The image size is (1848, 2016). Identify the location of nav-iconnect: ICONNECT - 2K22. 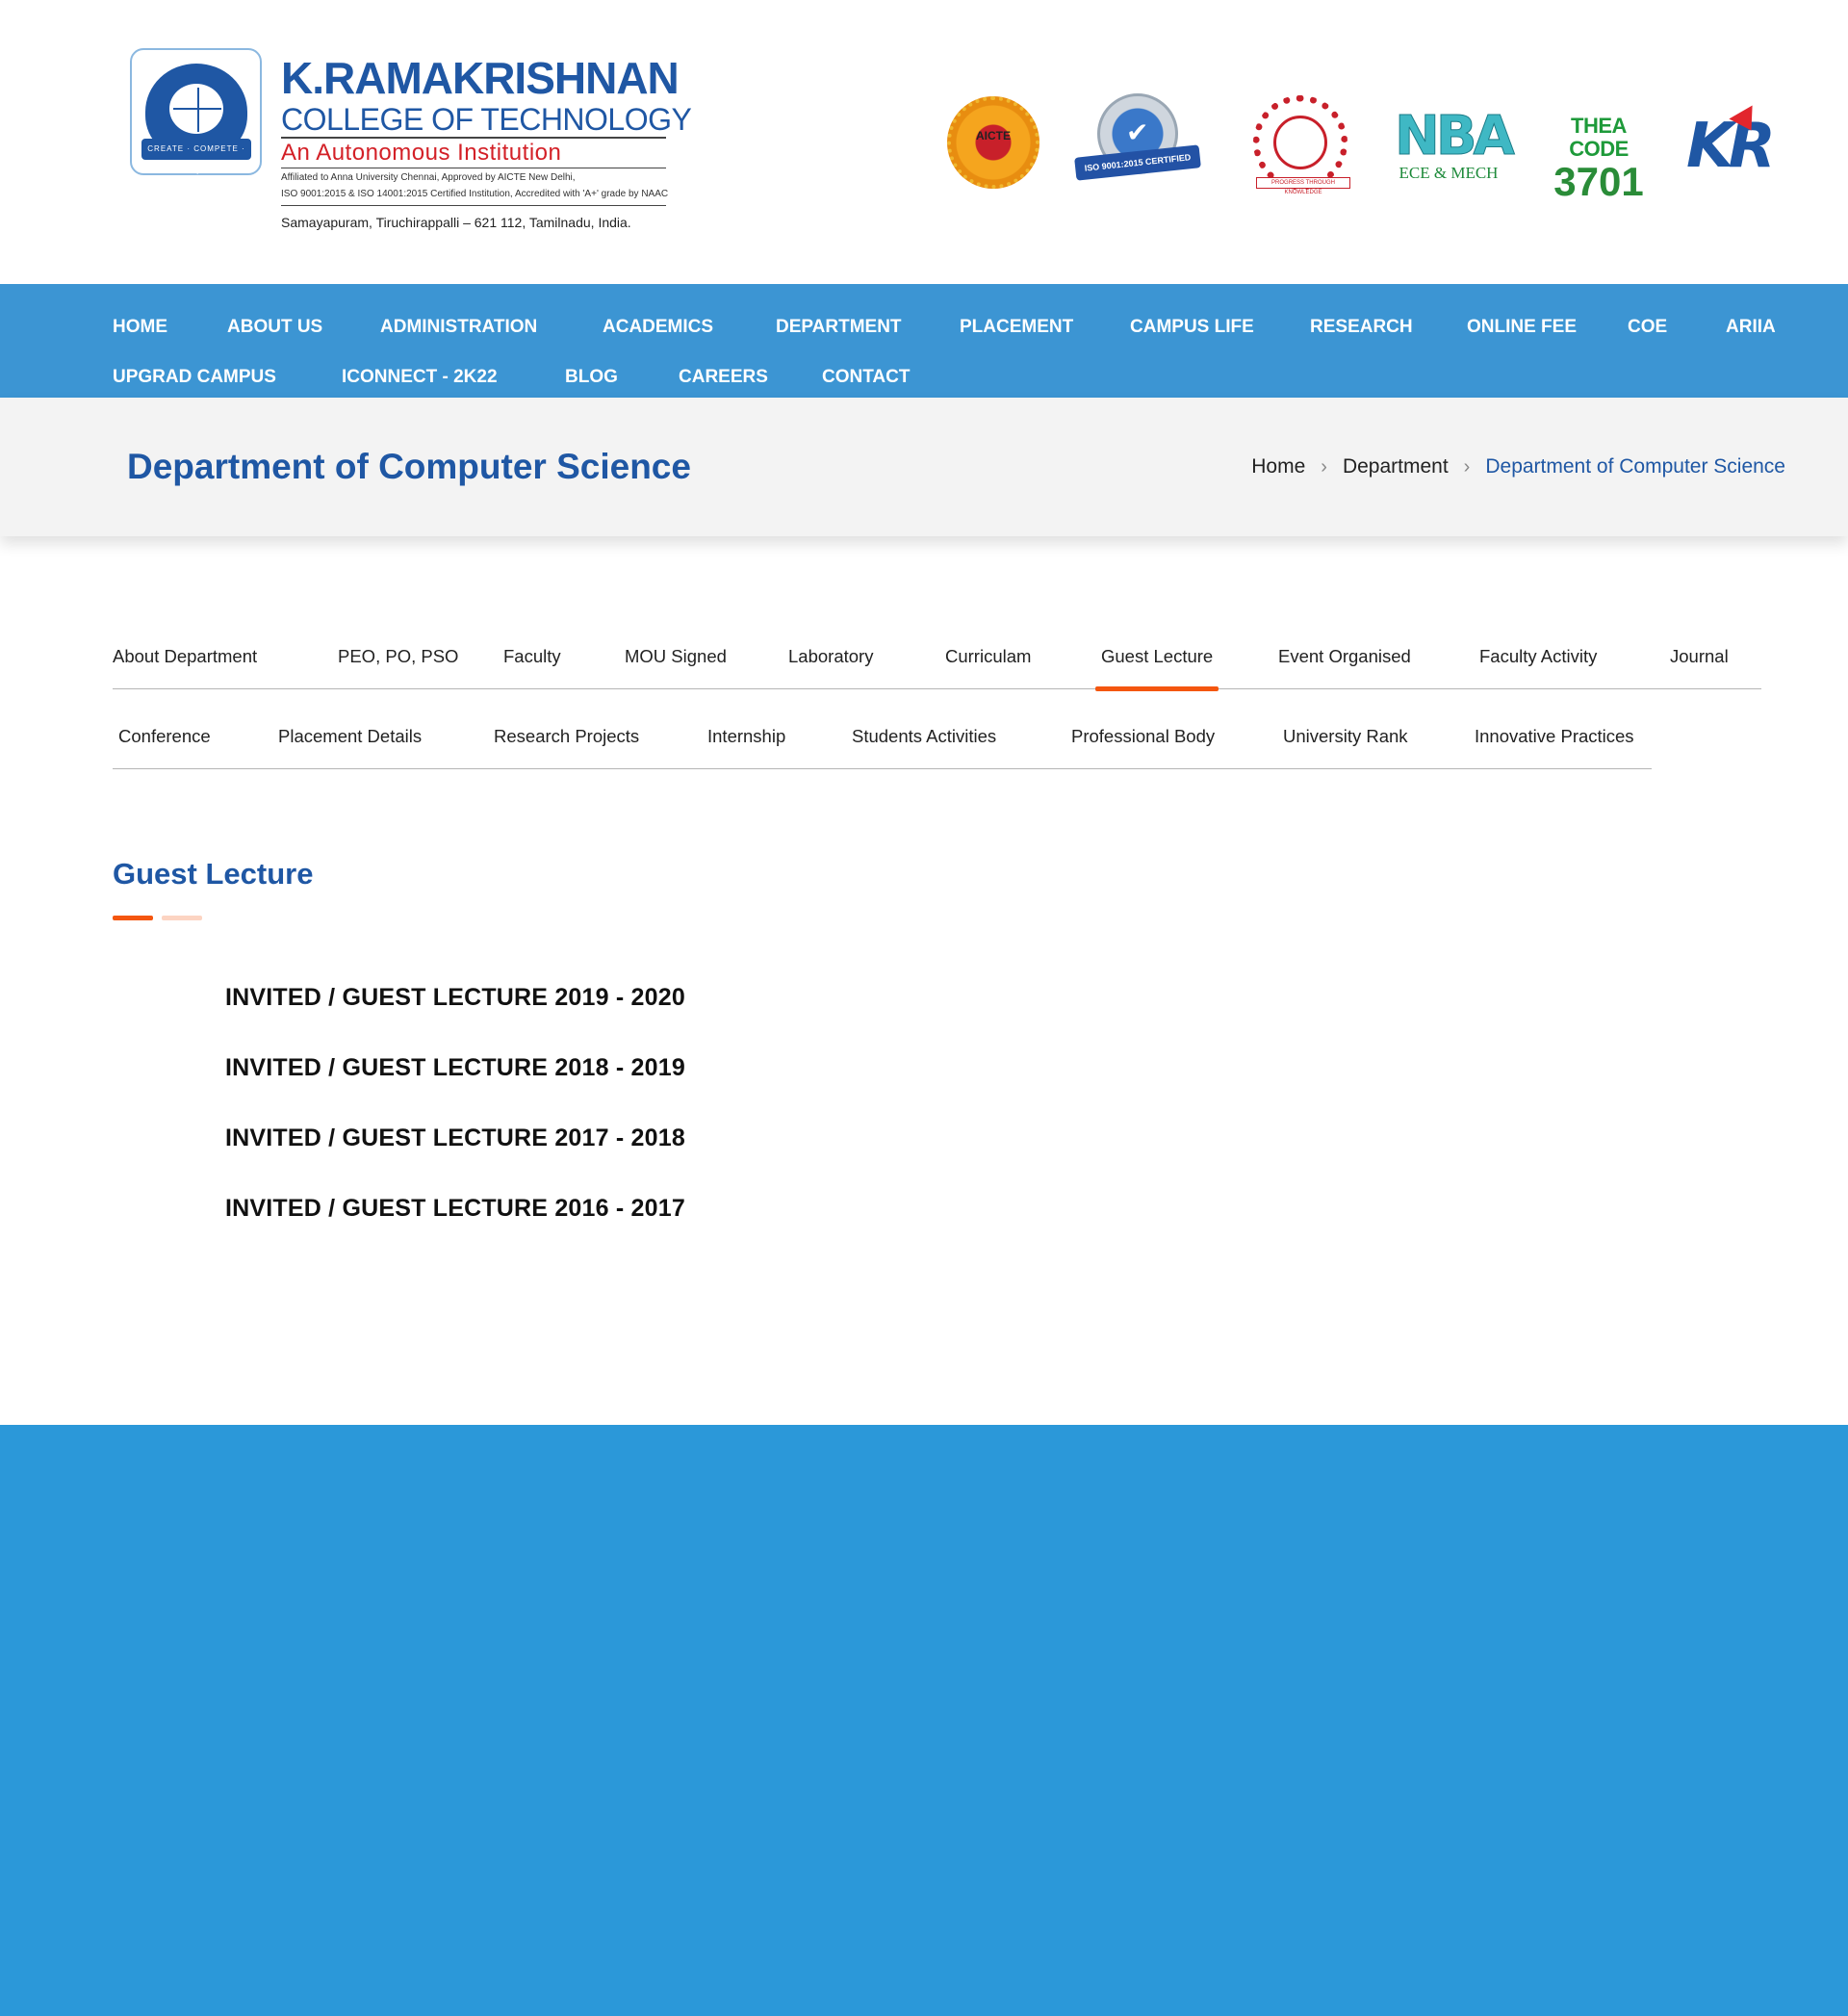
(420, 378).